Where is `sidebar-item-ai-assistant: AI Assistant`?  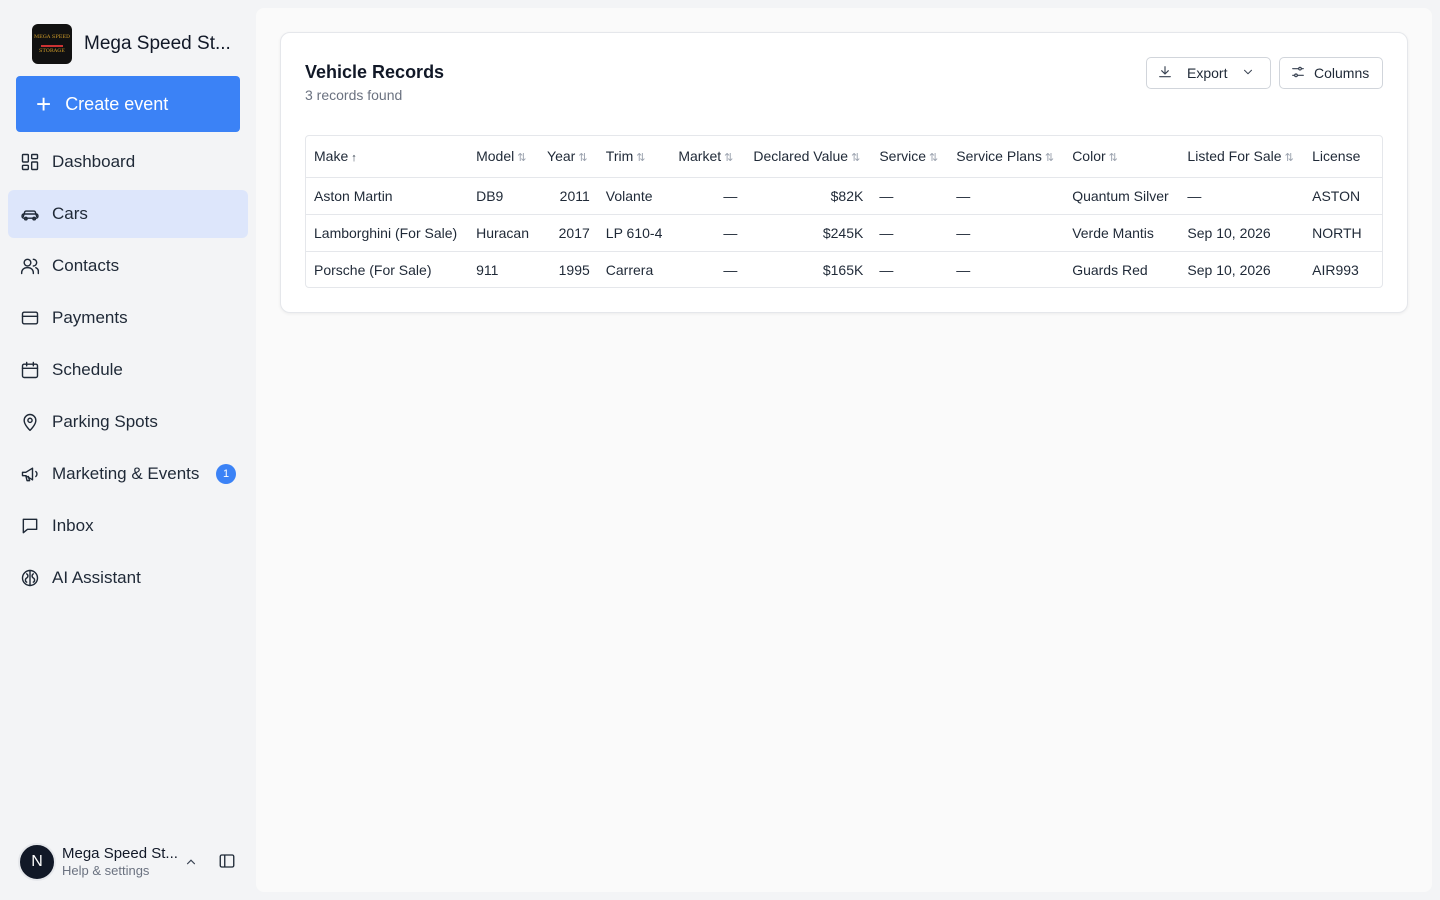
sidebar-item-ai-assistant: AI Assistant is located at coordinates (128, 578).